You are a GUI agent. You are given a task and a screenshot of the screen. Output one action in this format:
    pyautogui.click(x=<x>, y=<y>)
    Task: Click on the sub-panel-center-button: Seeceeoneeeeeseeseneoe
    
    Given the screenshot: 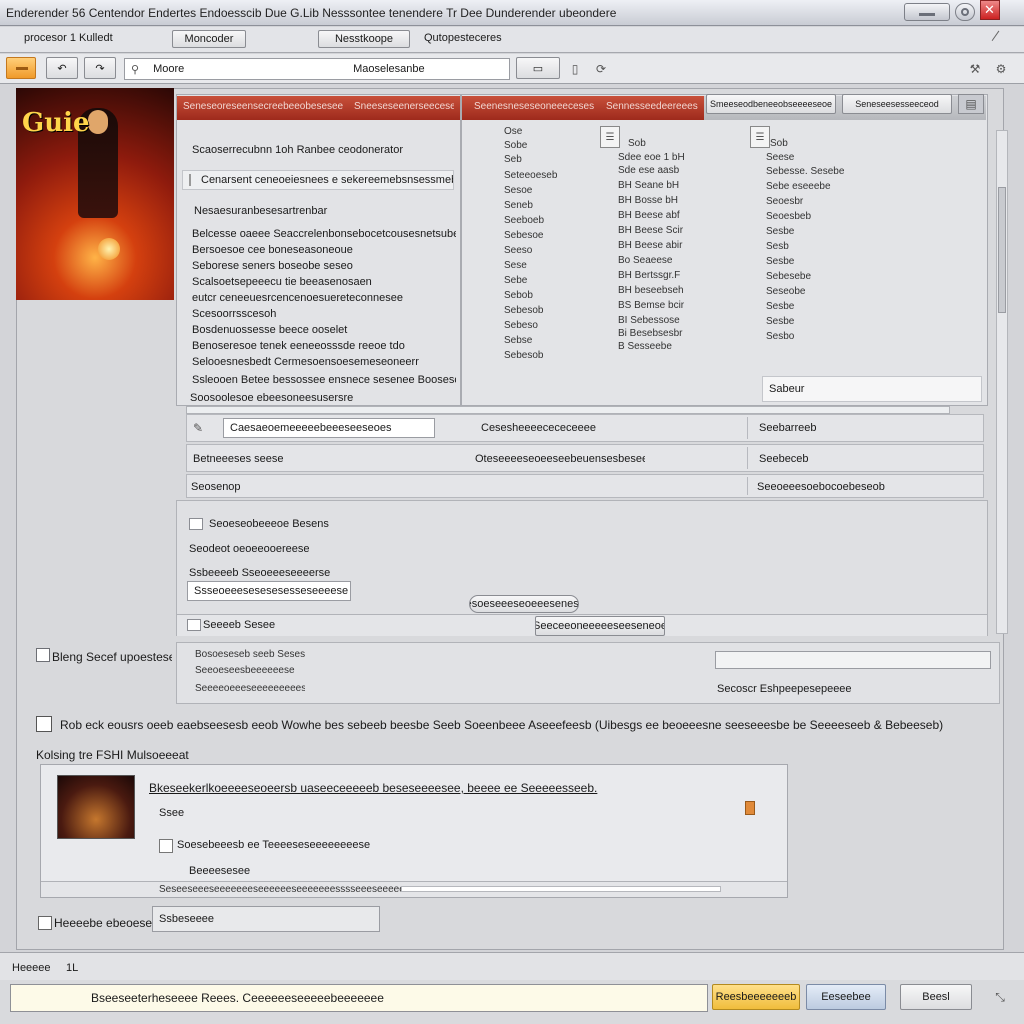 What is the action you would take?
    pyautogui.click(x=600, y=626)
    